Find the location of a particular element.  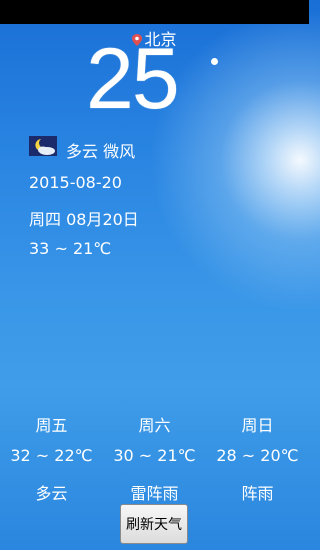

weather-condition: 多云 微风 is located at coordinates (101, 151).